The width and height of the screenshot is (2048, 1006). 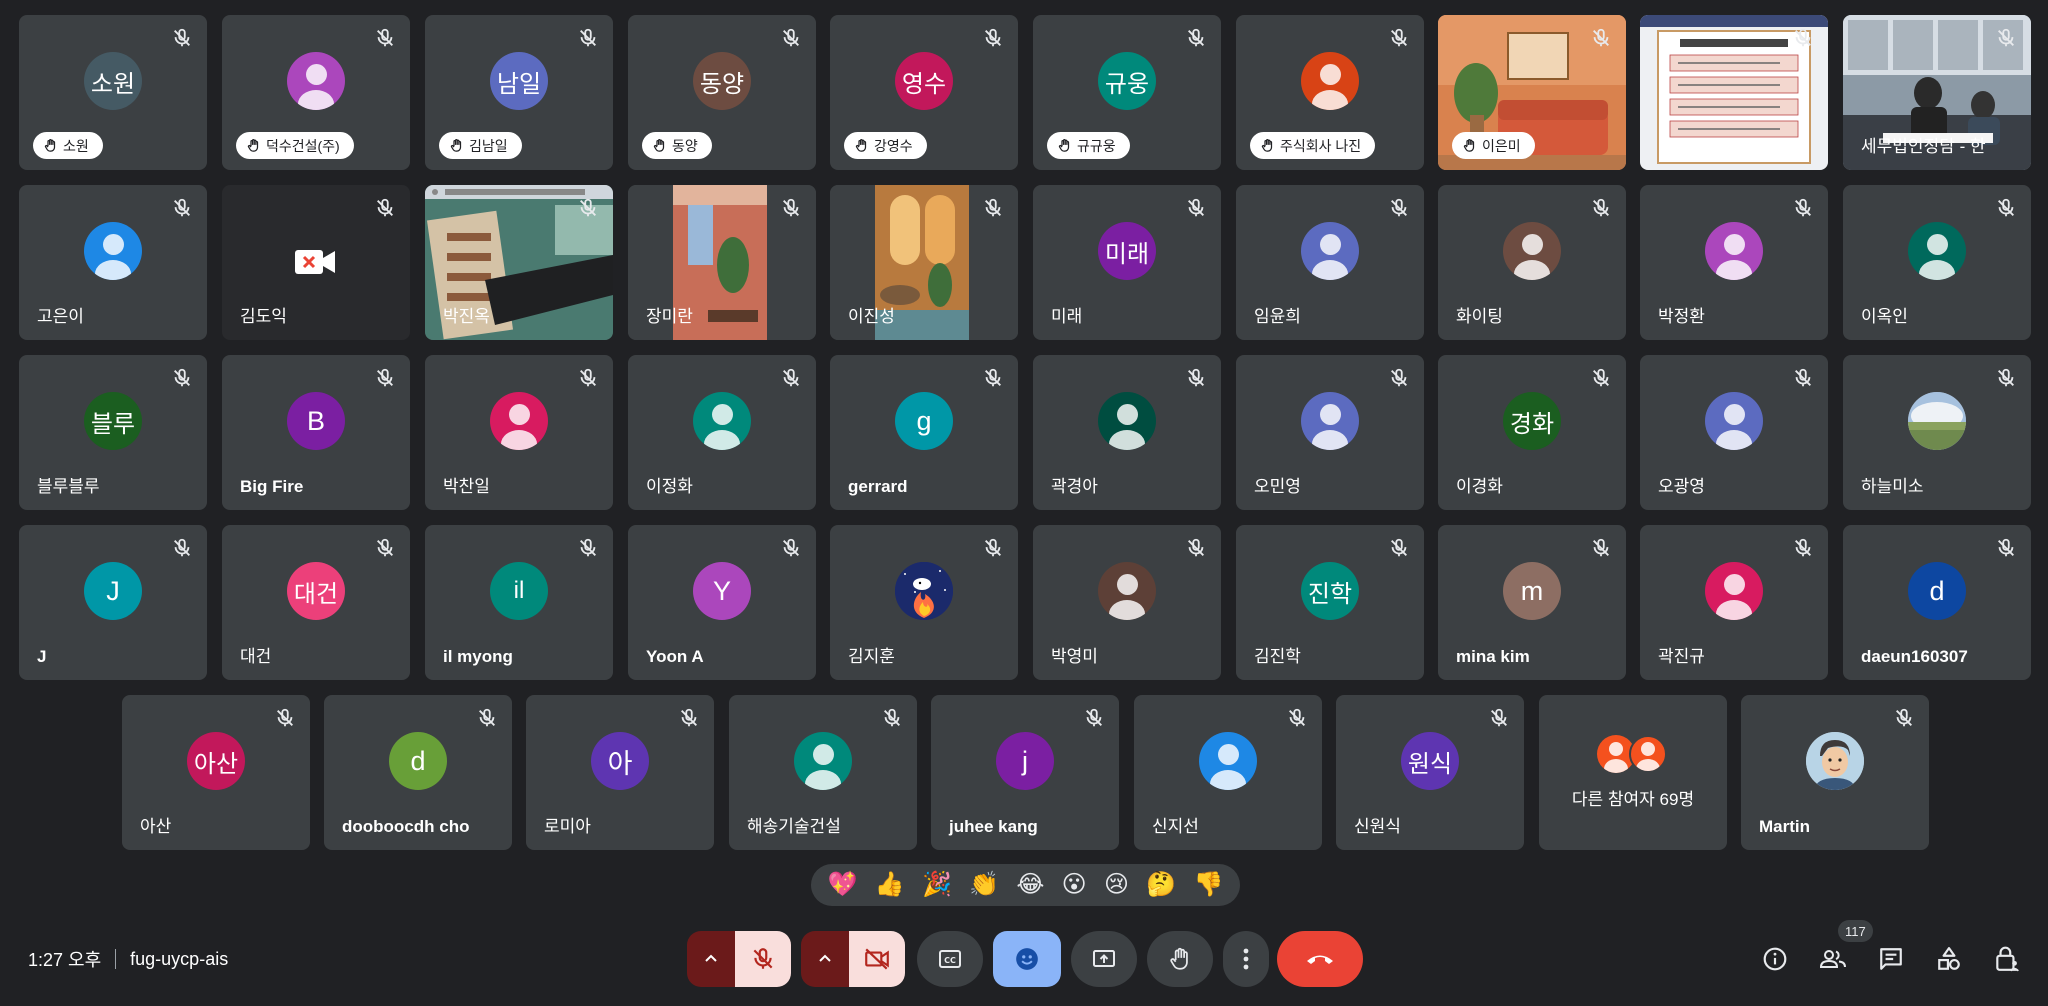 What do you see at coordinates (1161, 885) in the screenshot?
I see `reaction-emoji-button: 🤔` at bounding box center [1161, 885].